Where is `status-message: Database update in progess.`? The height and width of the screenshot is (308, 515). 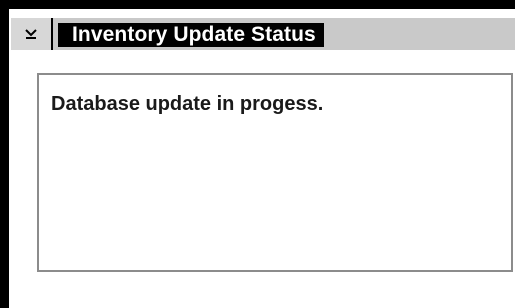
status-message: Database update in progess. is located at coordinates (187, 104).